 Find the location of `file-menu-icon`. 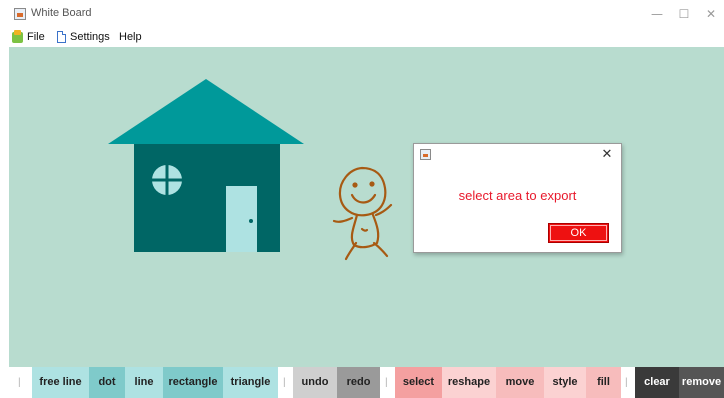

file-menu-icon is located at coordinates (17, 36).